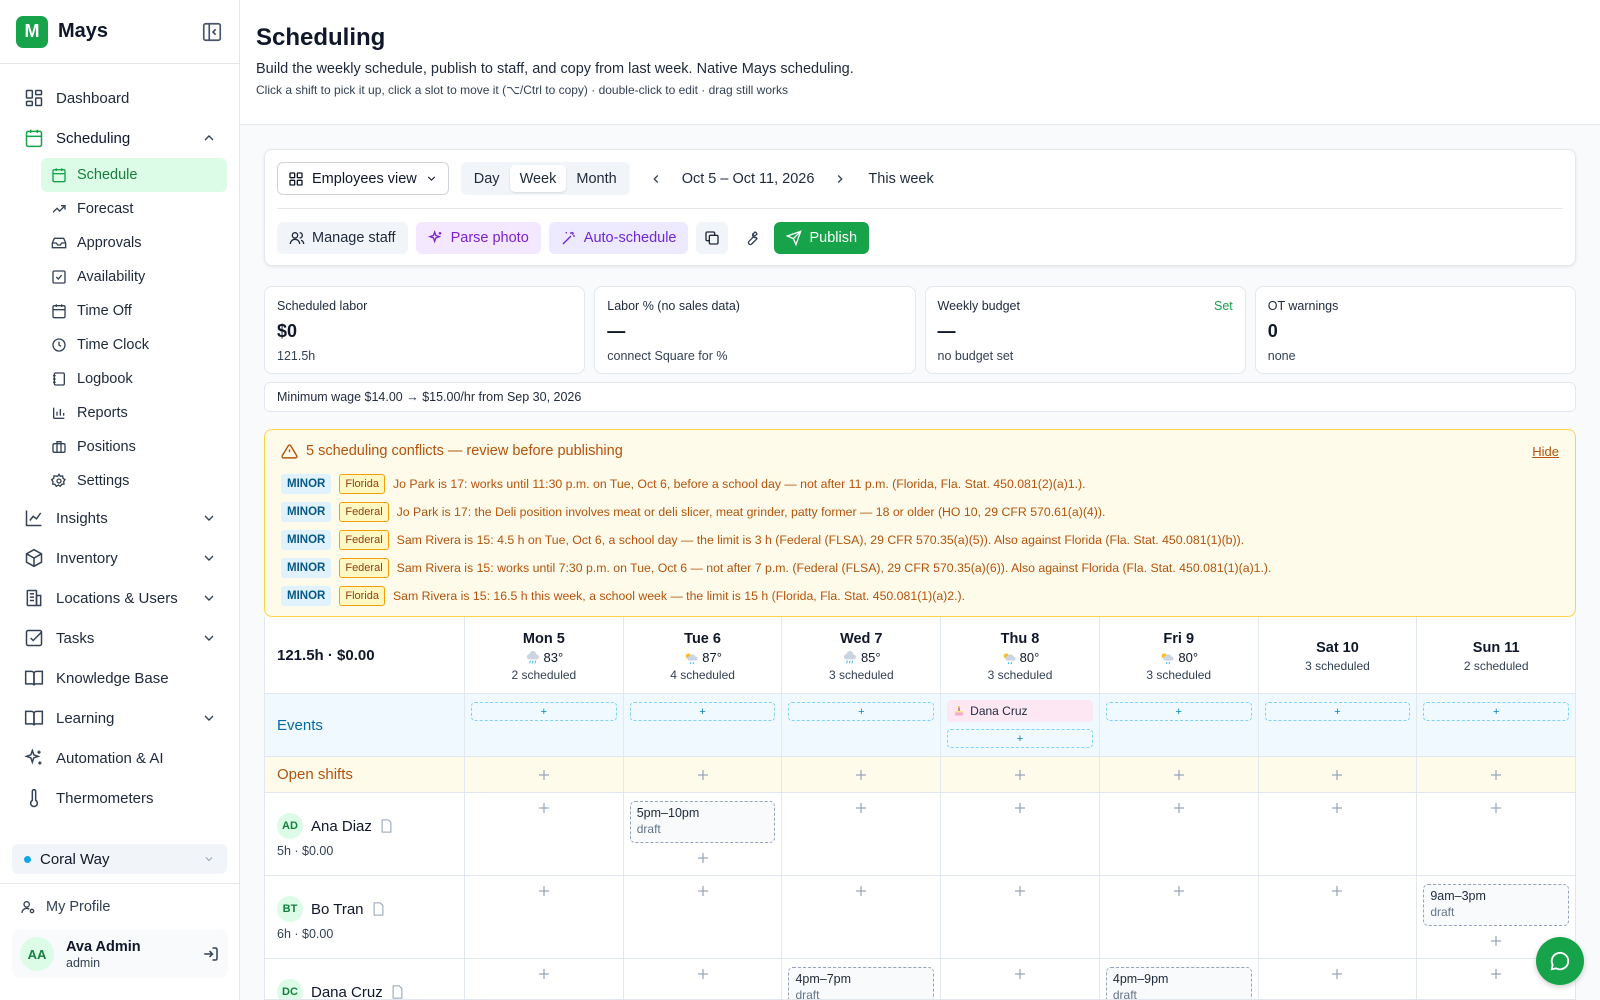 This screenshot has width=1600, height=1000. Describe the element at coordinates (1085, 330) in the screenshot. I see `stat-card-weekly-budget: Weekly budget Set — no budget set` at that location.